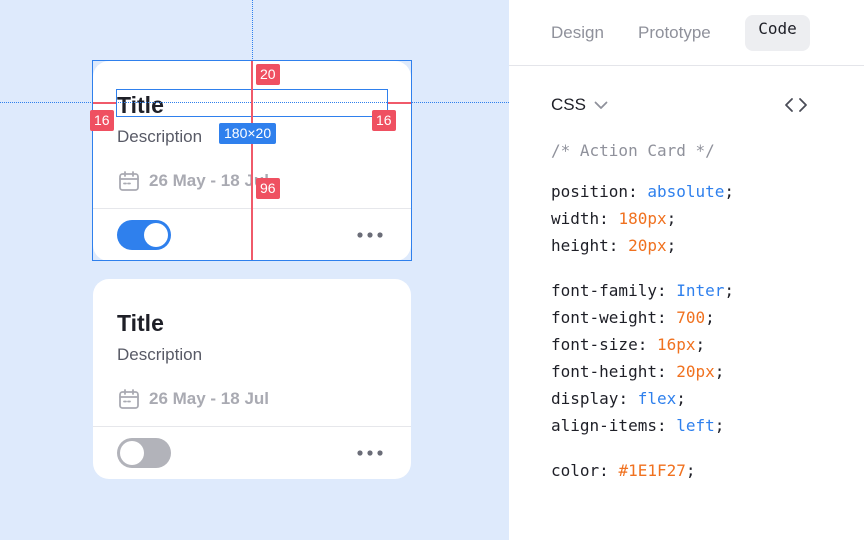 This screenshot has height=540, width=864. I want to click on code-property: align-items, so click(604, 425).